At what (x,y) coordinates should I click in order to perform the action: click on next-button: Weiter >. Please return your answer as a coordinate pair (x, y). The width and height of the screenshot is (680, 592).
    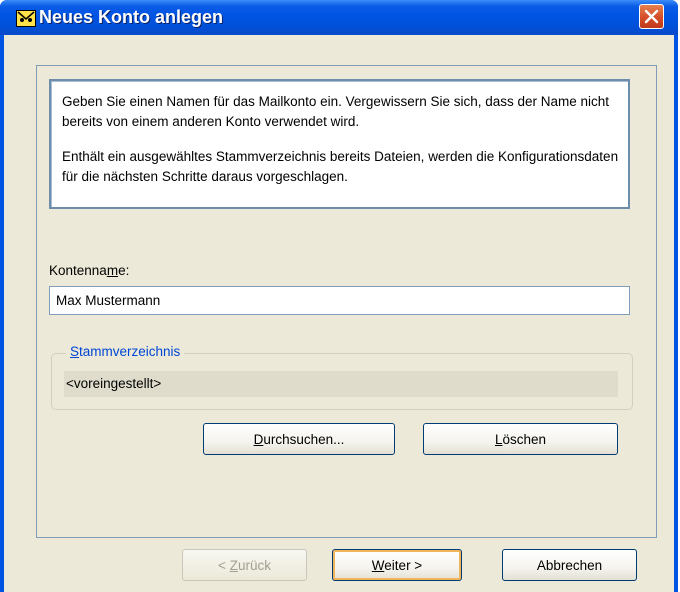
    Looking at the image, I should click on (397, 565).